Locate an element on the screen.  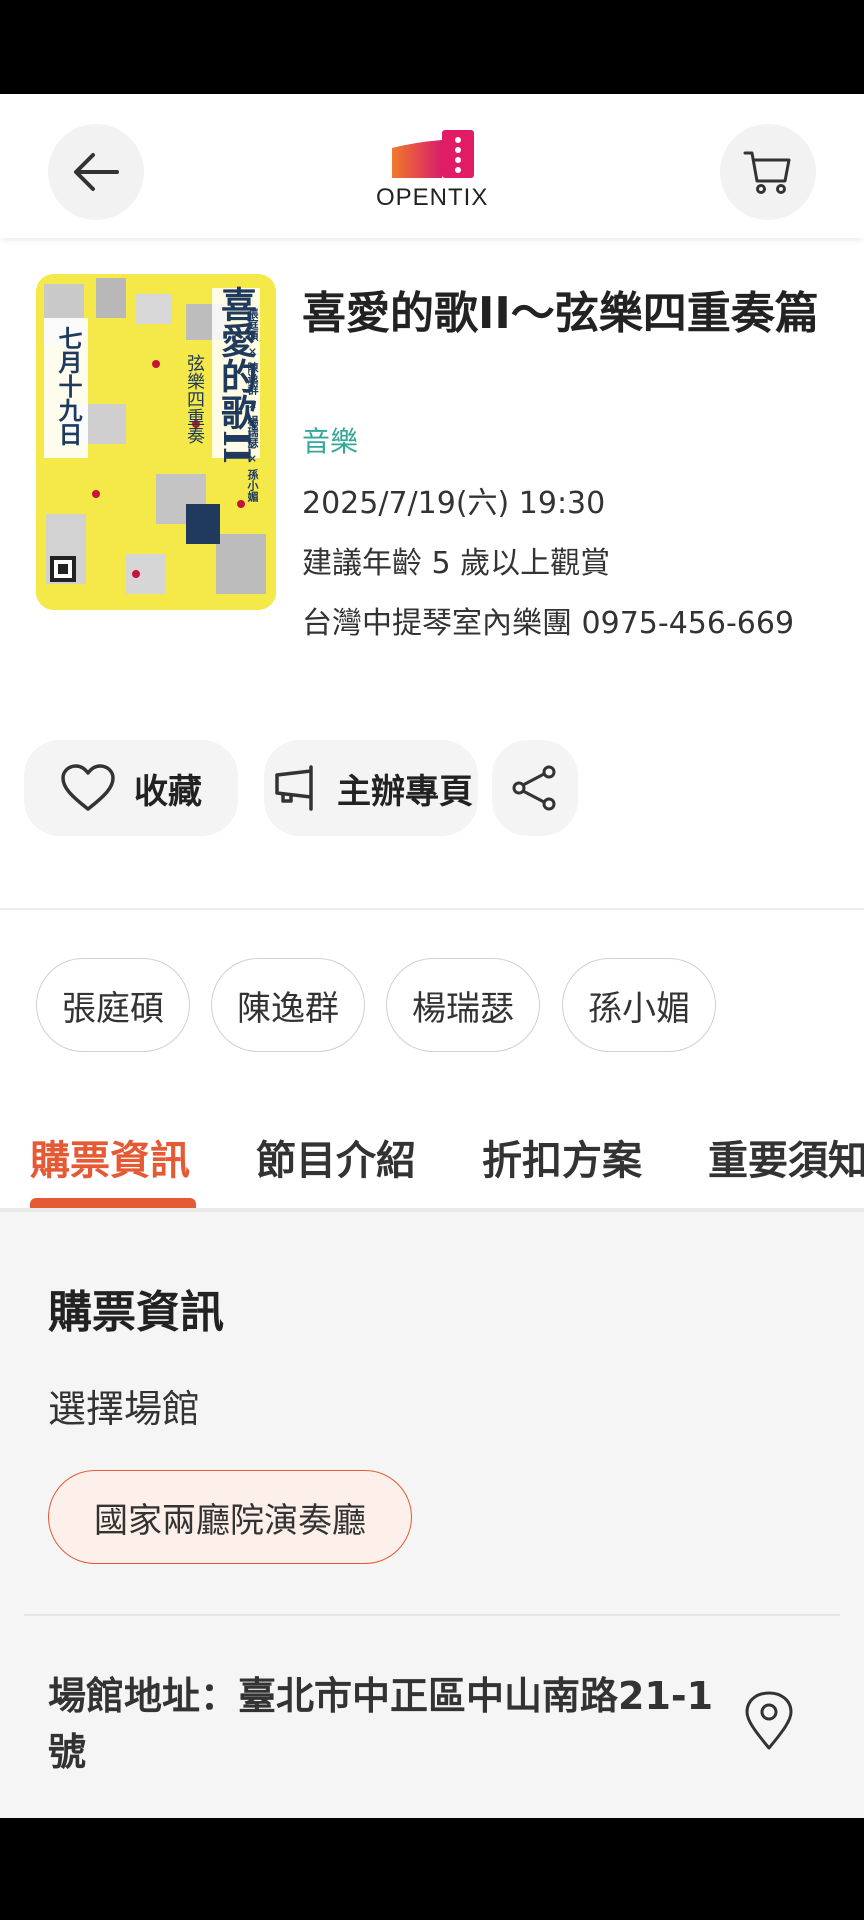
share-button is located at coordinates (535, 788).